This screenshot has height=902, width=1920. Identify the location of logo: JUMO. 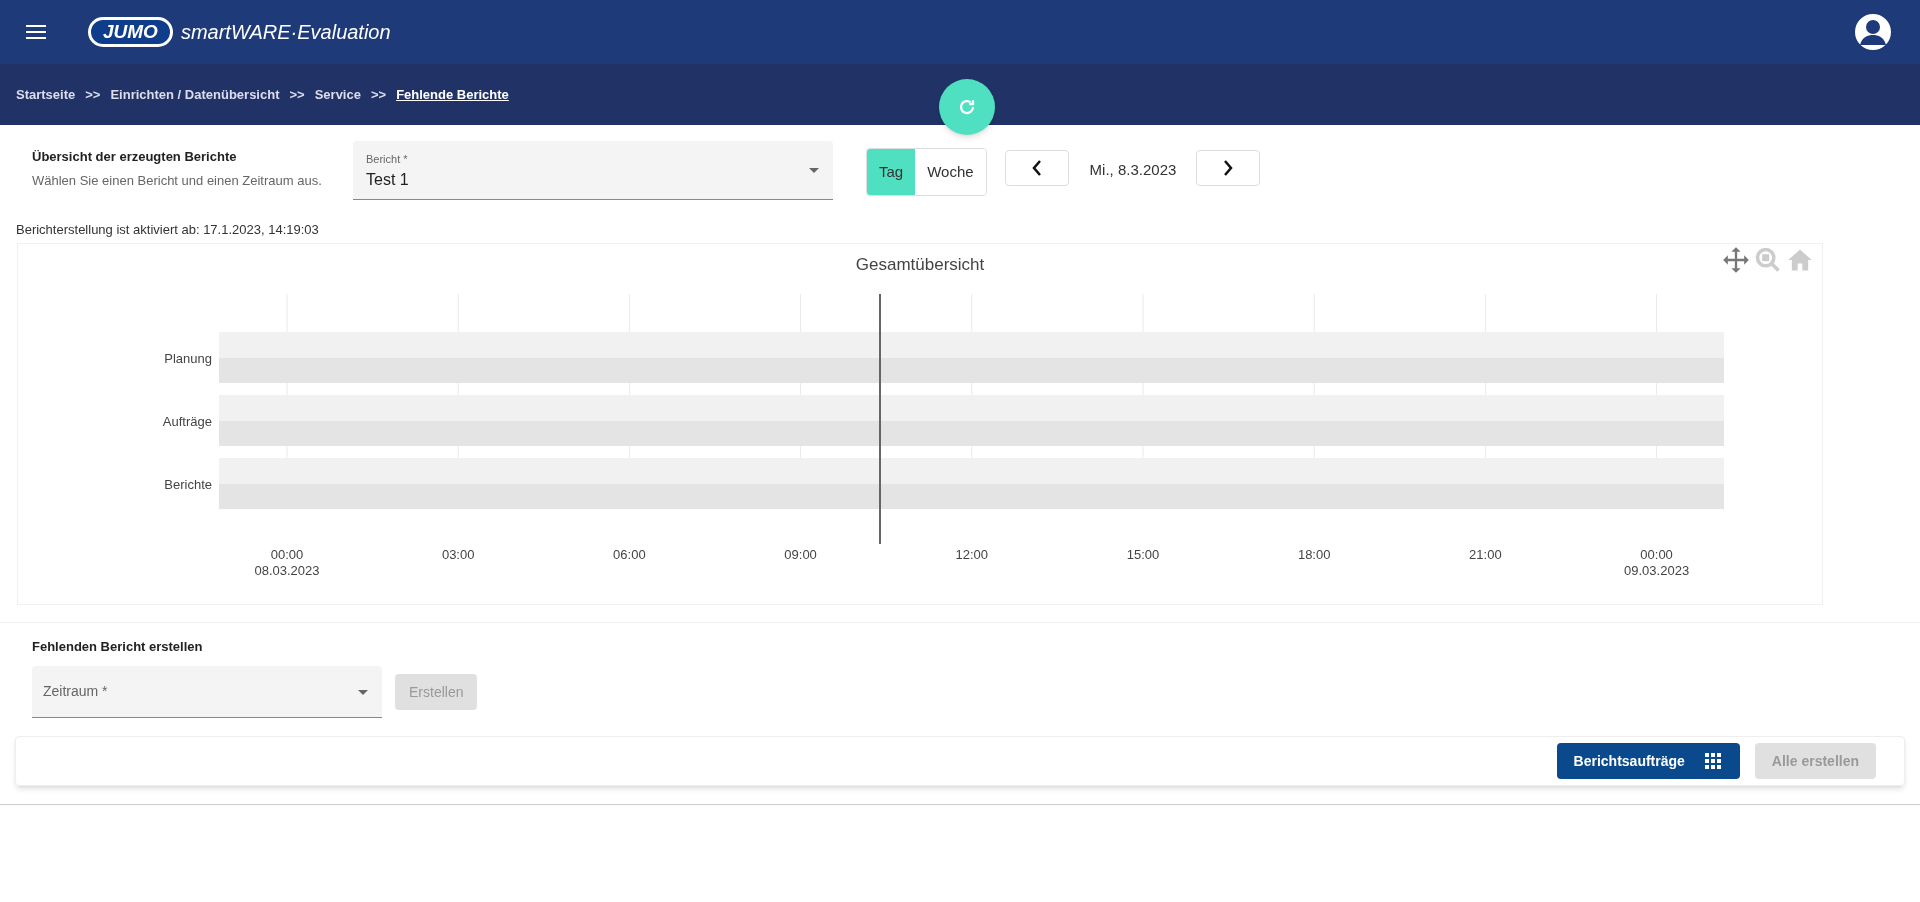
(130, 32).